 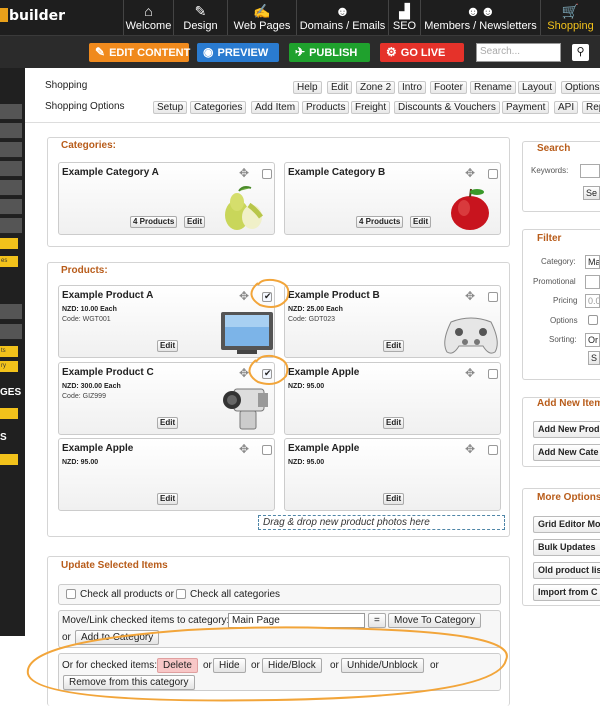 I want to click on equals-button: =, so click(x=377, y=620).